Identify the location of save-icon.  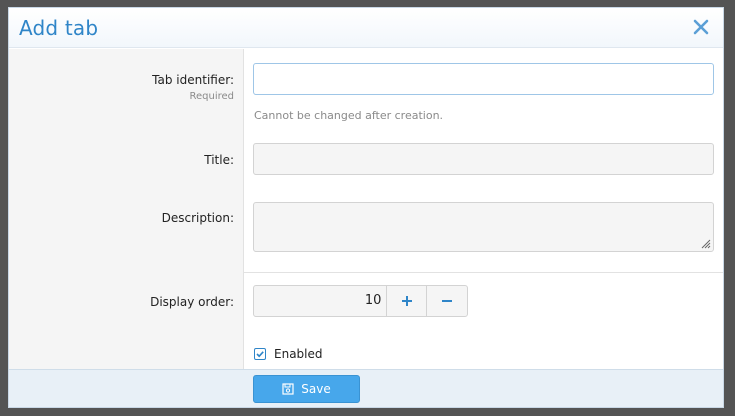
(288, 389).